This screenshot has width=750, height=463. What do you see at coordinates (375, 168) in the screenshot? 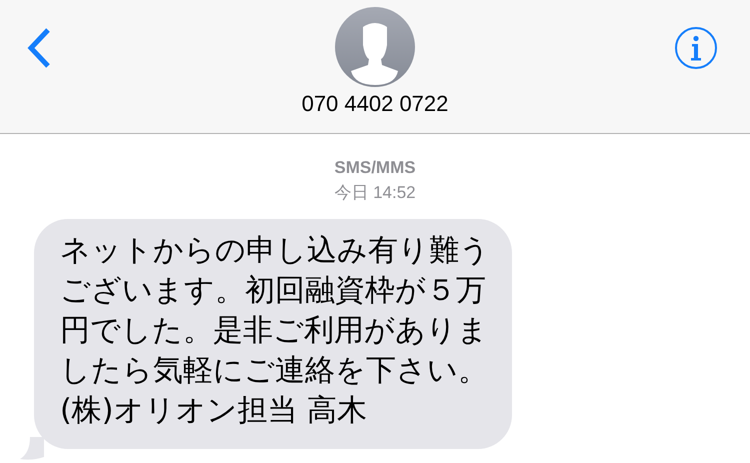
I see `service-label: SMS/MMS` at bounding box center [375, 168].